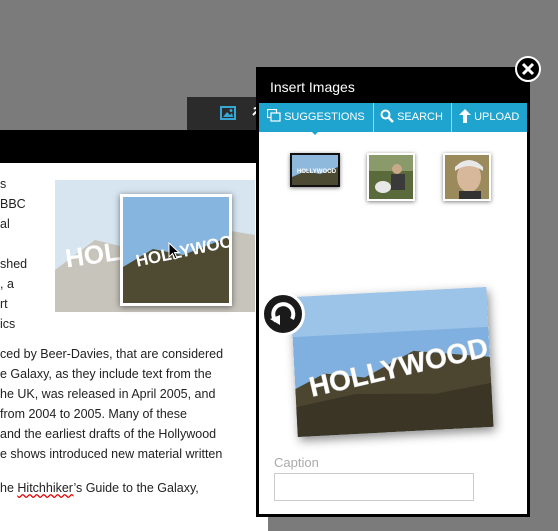  I want to click on text-line: s, so click(3, 184).